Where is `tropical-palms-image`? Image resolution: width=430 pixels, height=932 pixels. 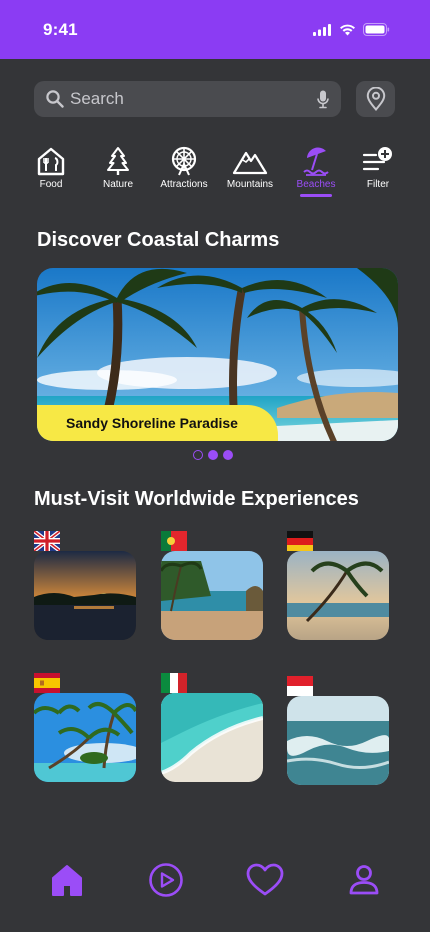 tropical-palms-image is located at coordinates (85, 737).